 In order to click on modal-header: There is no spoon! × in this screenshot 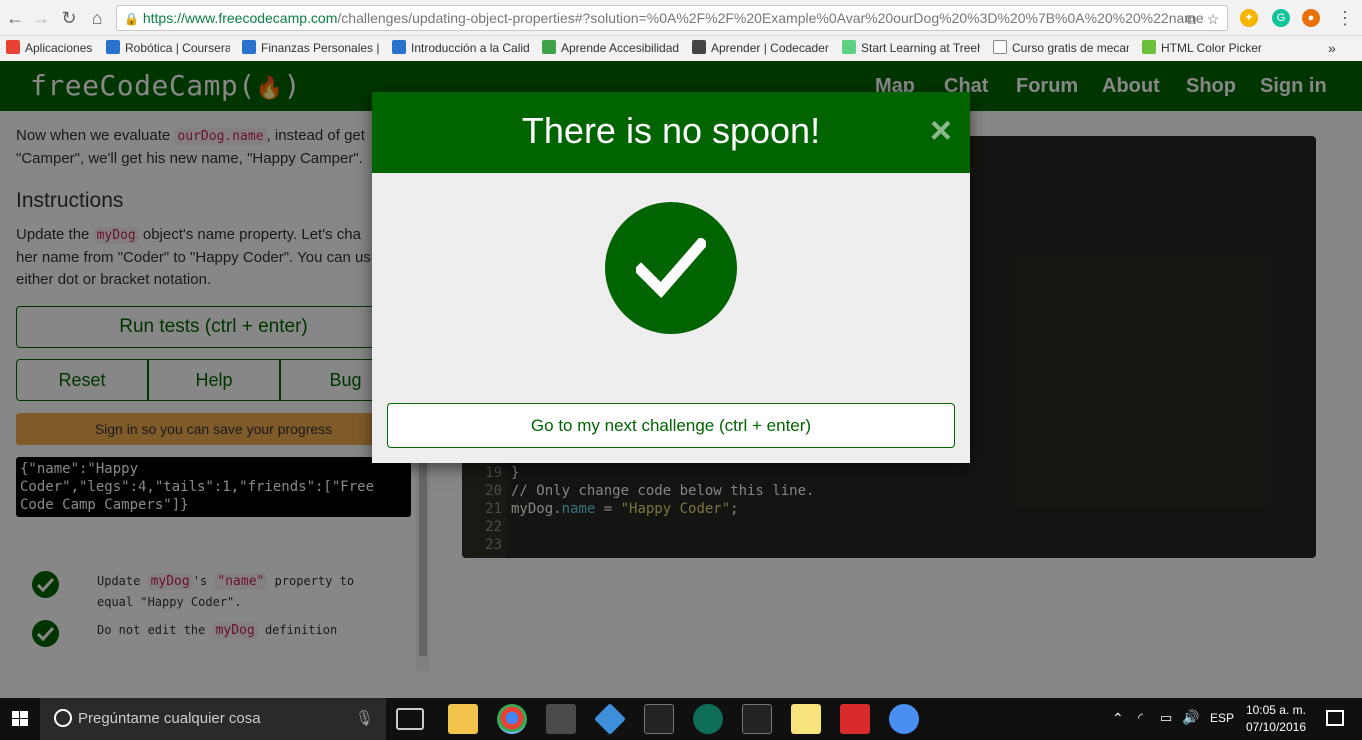, I will do `click(671, 132)`.